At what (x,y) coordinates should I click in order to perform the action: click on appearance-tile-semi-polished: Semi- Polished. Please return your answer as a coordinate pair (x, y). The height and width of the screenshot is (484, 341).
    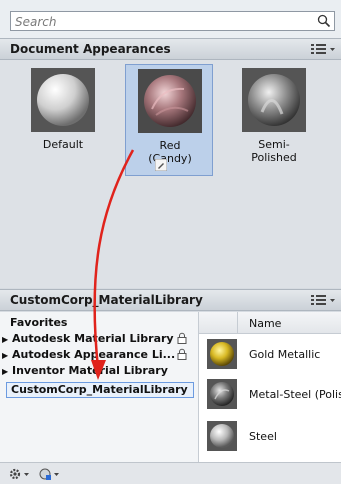
    Looking at the image, I should click on (274, 120).